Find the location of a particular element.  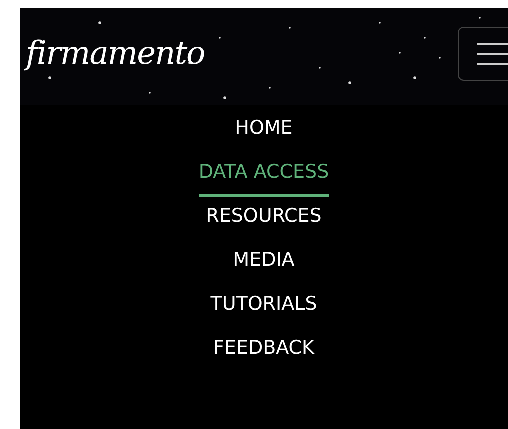

menu-item: MEDIA is located at coordinates (264, 266).